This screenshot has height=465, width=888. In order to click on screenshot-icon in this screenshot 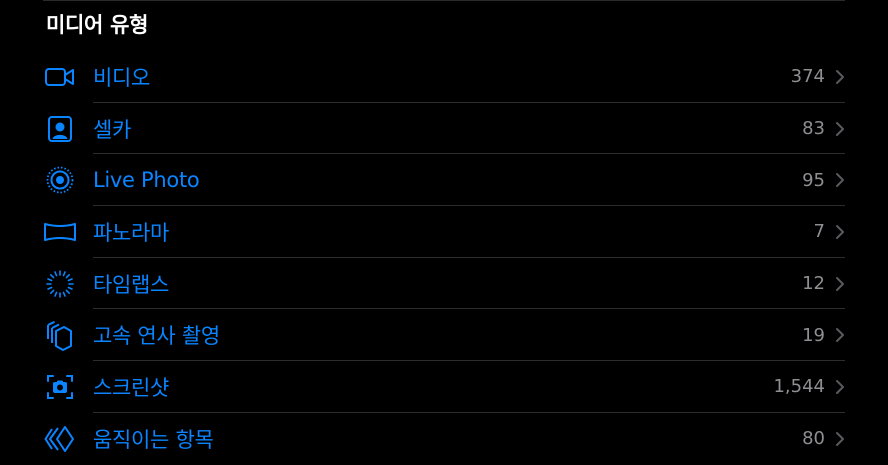, I will do `click(60, 387)`.